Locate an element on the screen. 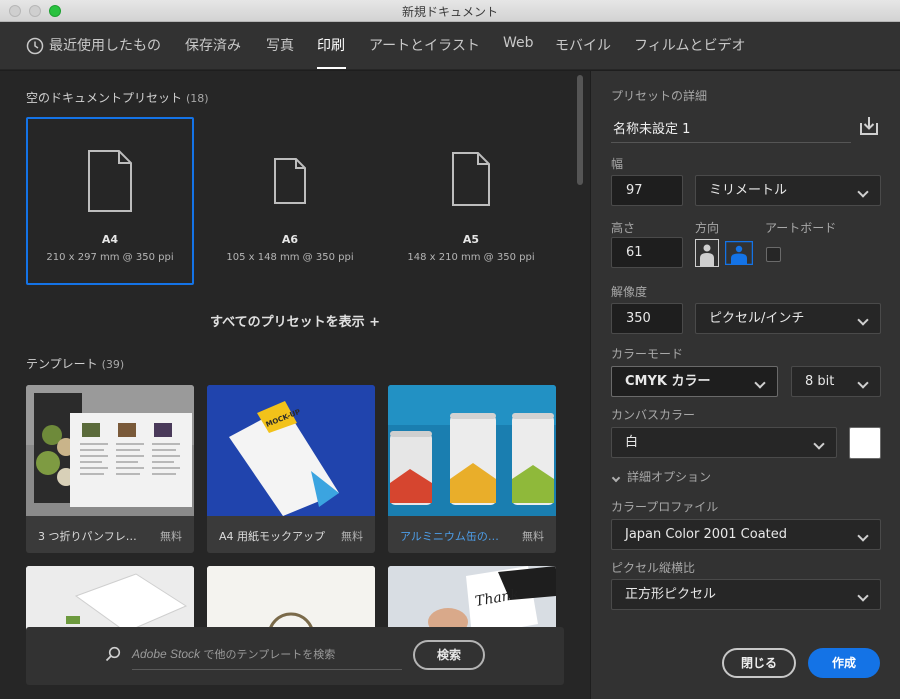 This screenshot has height=699, width=900. color-mode-label: カラーモード is located at coordinates (647, 354).